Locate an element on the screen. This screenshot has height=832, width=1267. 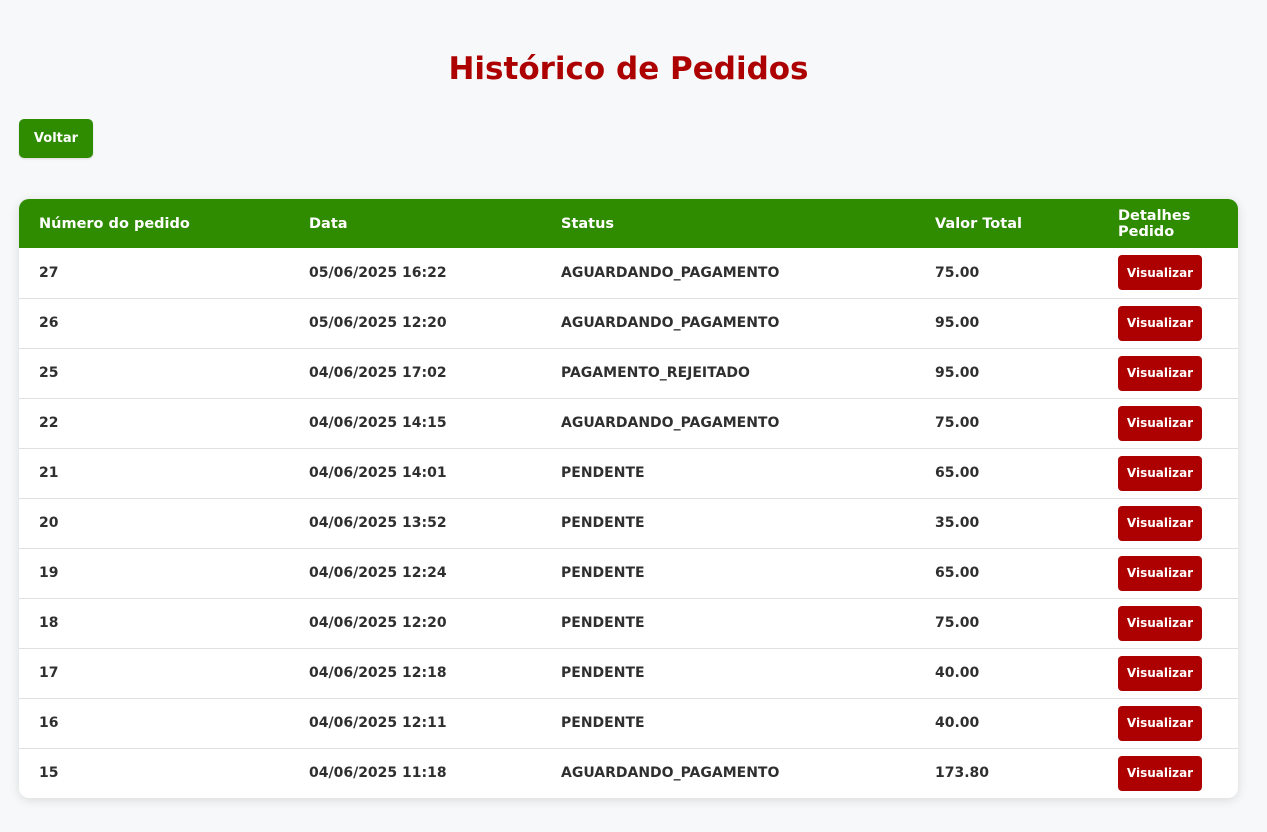
order-number: 26 is located at coordinates (49, 323).